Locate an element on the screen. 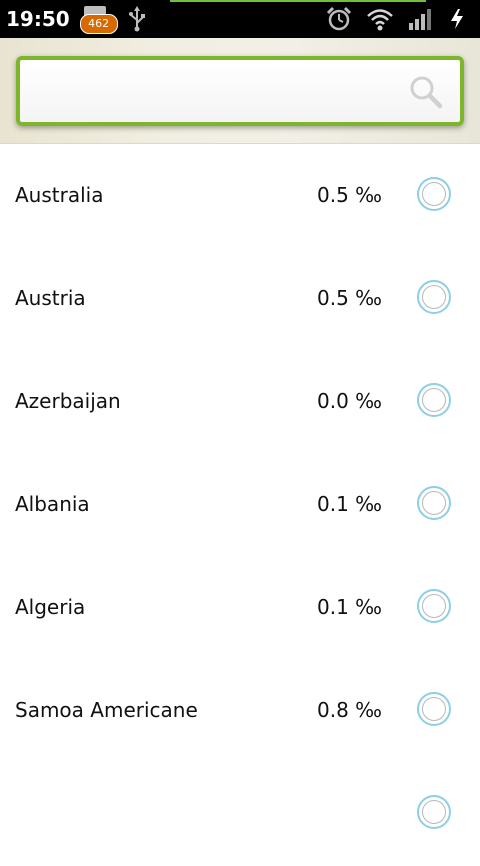 This screenshot has width=480, height=866. mail-icon: 462 is located at coordinates (98, 19).